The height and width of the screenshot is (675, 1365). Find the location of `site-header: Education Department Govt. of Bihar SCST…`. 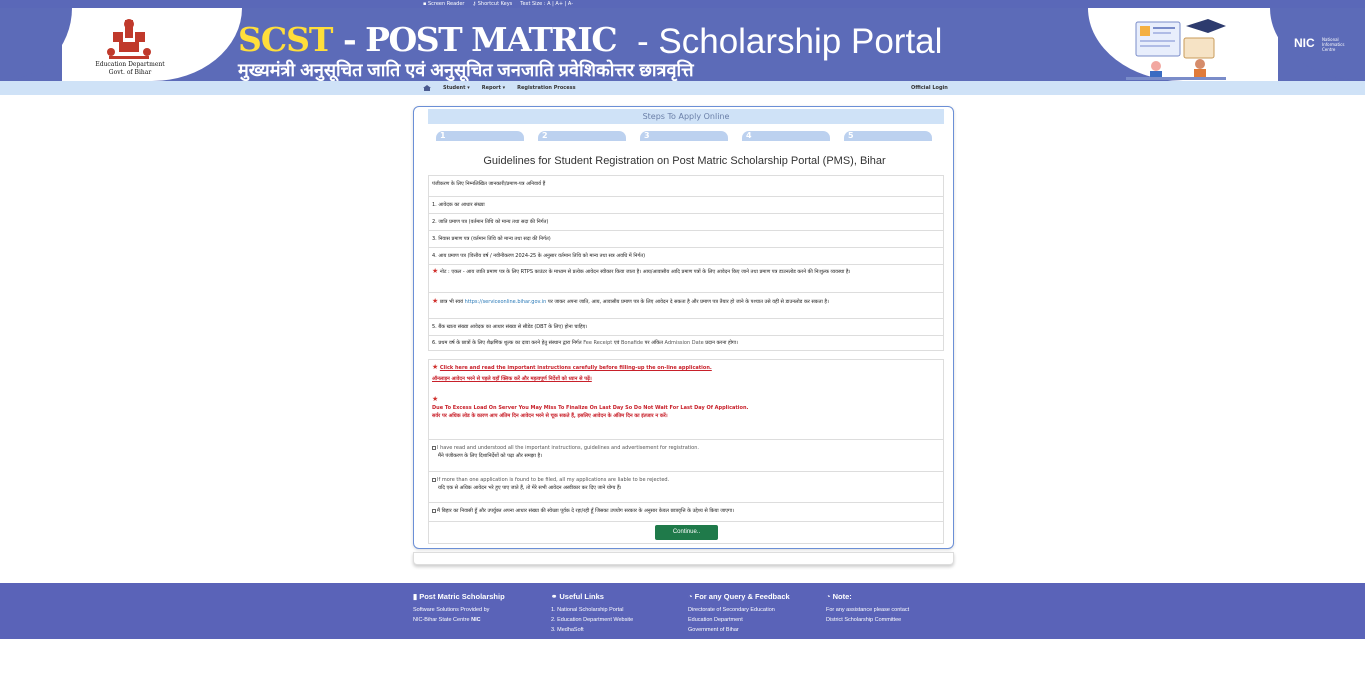

site-header: Education Department Govt. of Bihar SCST… is located at coordinates (682, 44).